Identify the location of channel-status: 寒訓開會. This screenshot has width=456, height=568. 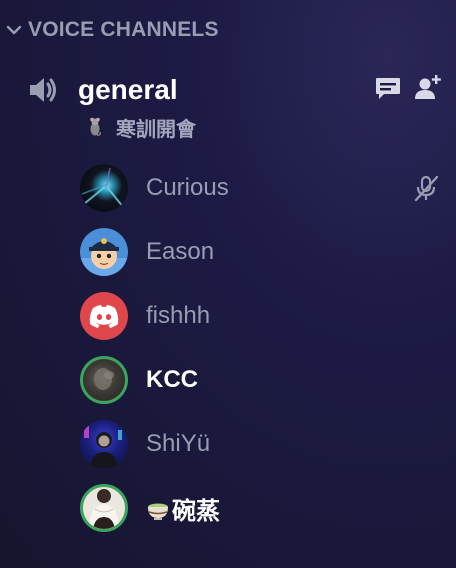
(140, 127).